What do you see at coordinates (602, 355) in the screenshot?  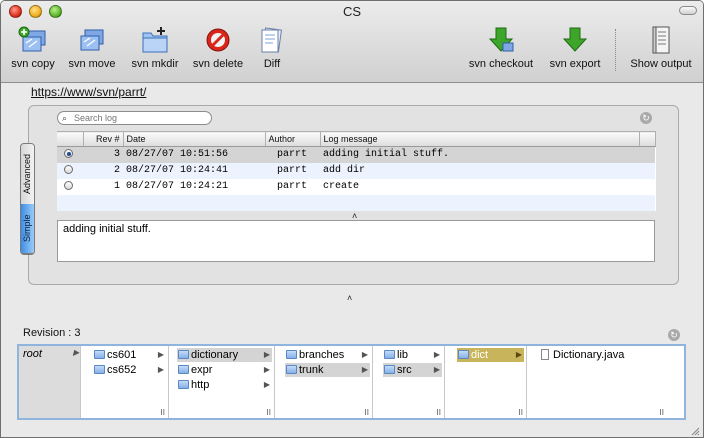 I see `browser-item: Dictionary.java` at bounding box center [602, 355].